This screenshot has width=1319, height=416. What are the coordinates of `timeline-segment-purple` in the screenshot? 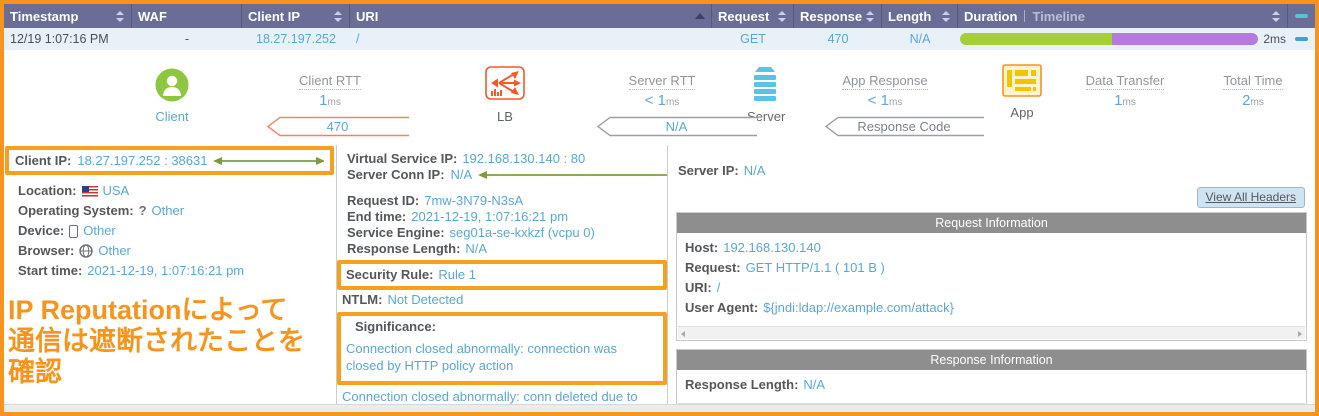 It's located at (1185, 39).